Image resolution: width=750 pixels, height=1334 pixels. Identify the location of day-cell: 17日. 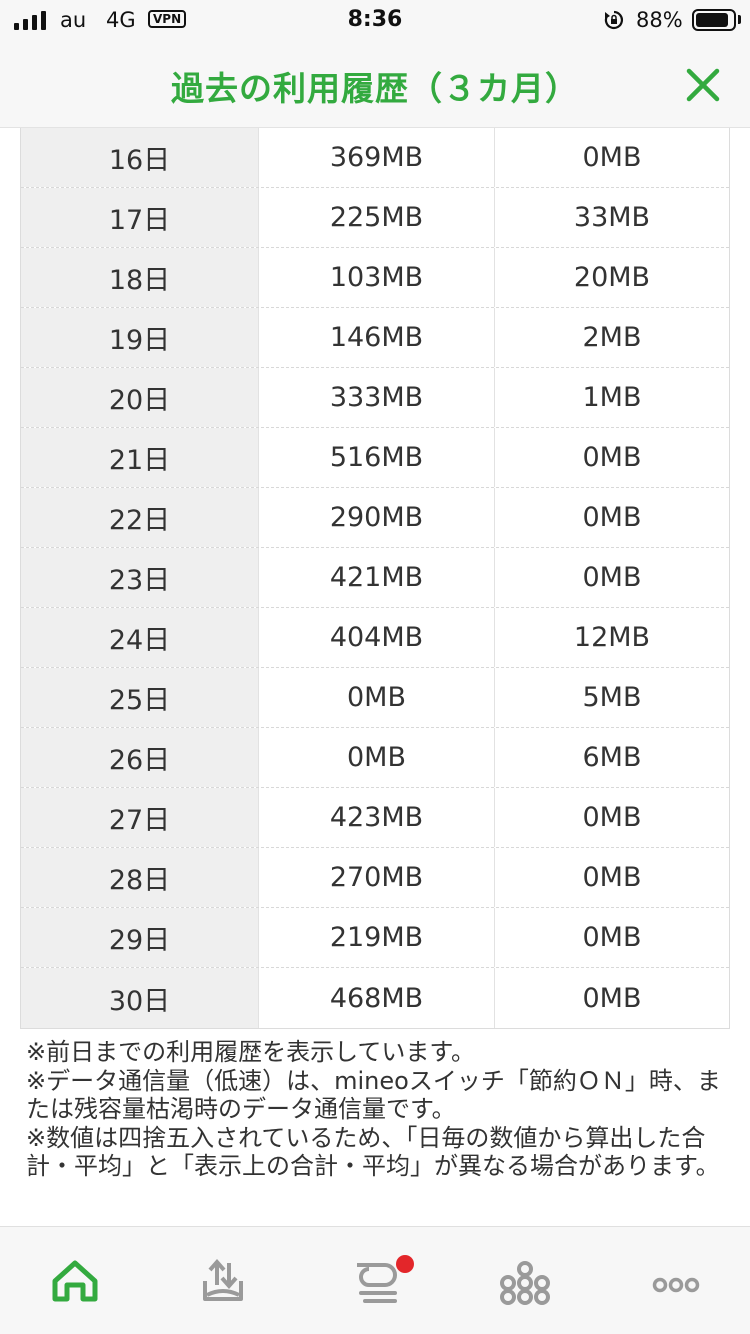
(139, 217).